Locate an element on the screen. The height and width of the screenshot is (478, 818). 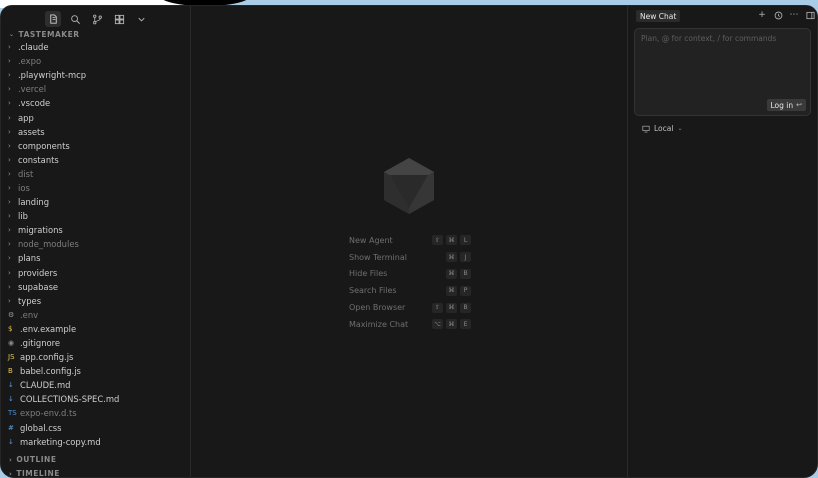
tree-item-label: assets is located at coordinates (31, 131).